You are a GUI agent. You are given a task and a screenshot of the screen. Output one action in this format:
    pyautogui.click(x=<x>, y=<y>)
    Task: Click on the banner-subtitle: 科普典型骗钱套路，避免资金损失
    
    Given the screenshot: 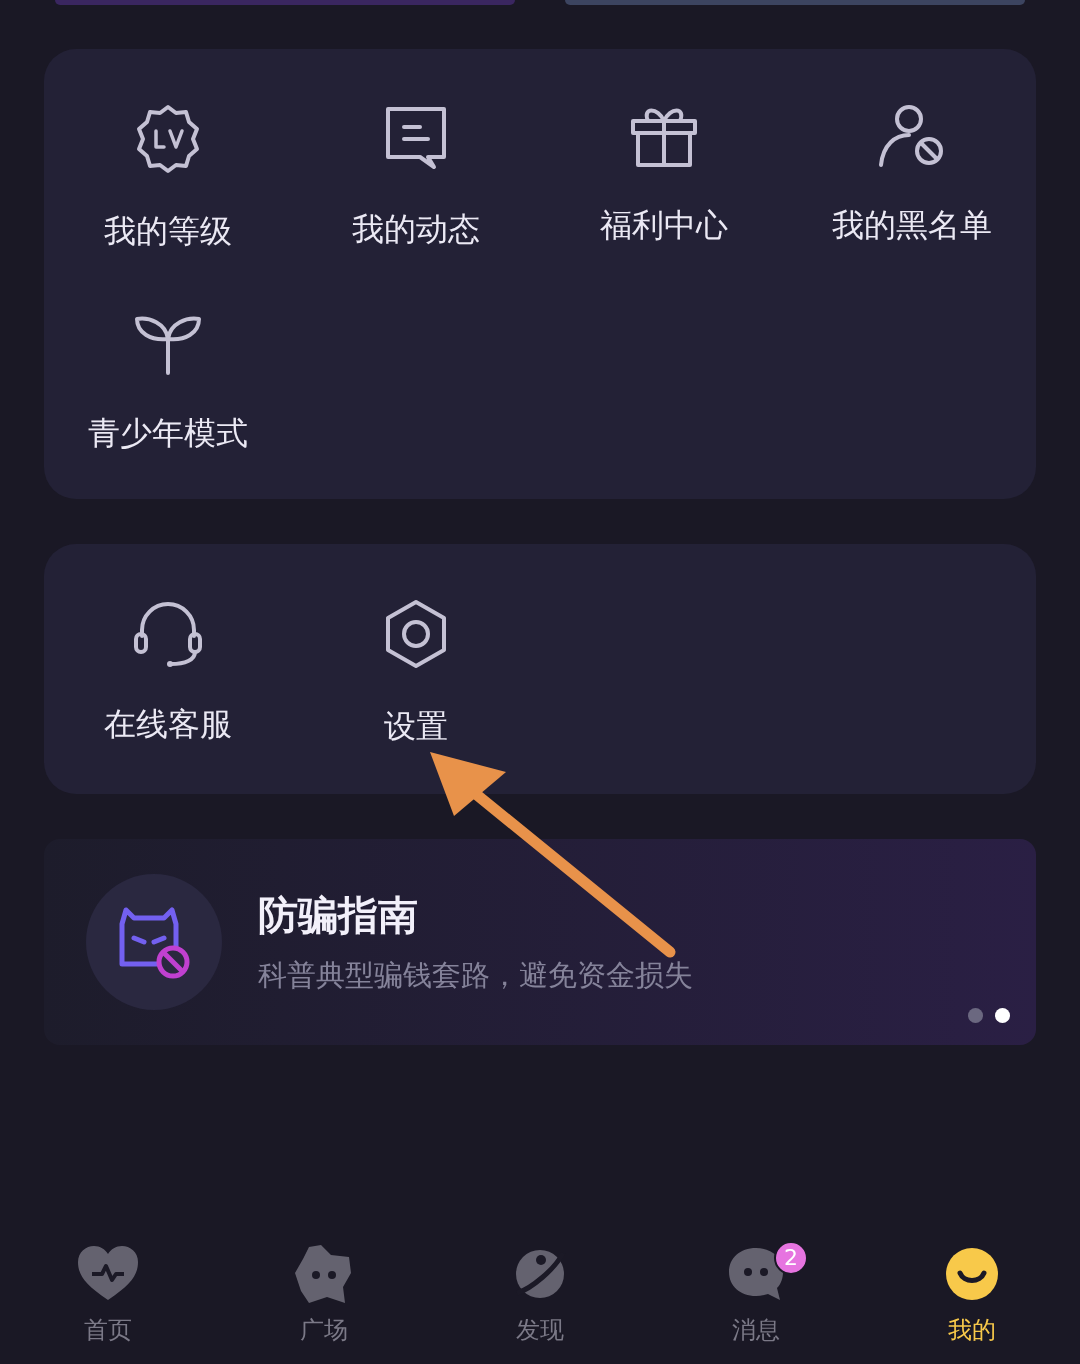 What is the action you would take?
    pyautogui.click(x=475, y=975)
    